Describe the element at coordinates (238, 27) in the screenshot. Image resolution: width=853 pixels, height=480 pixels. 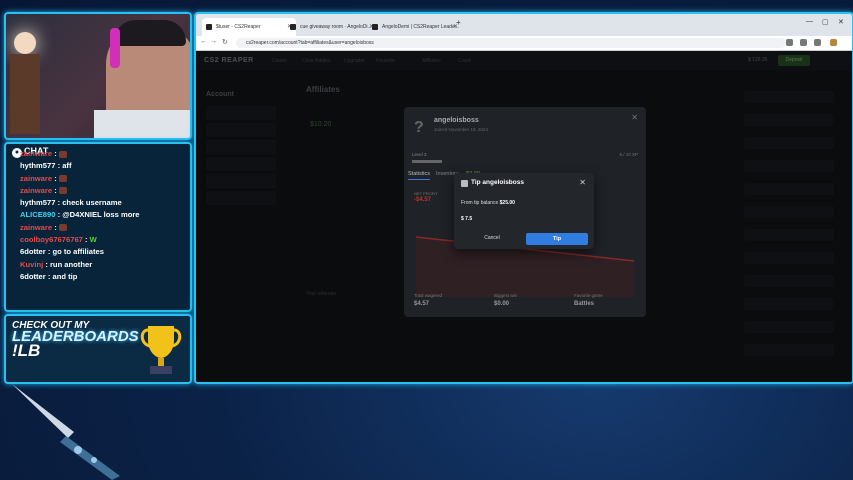
I see `tab-label: $tuser - CS2Reaper` at that location.